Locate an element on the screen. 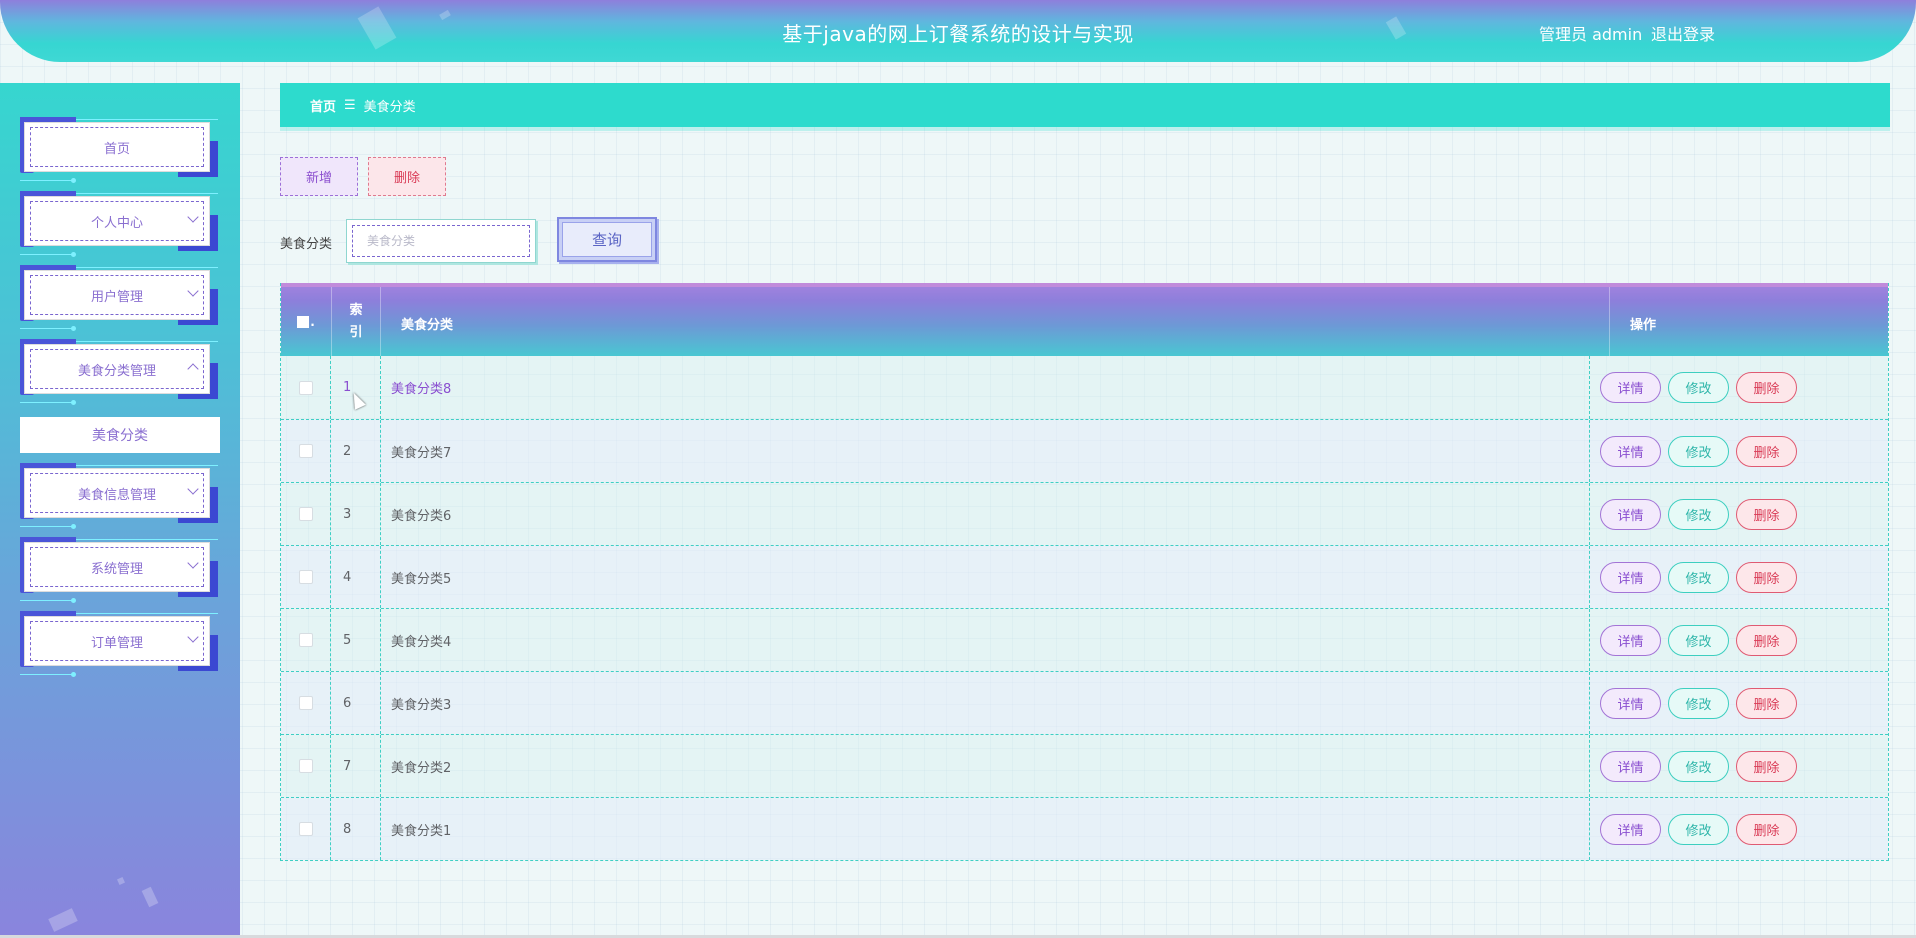  menu-icon: ☰ is located at coordinates (350, 105).